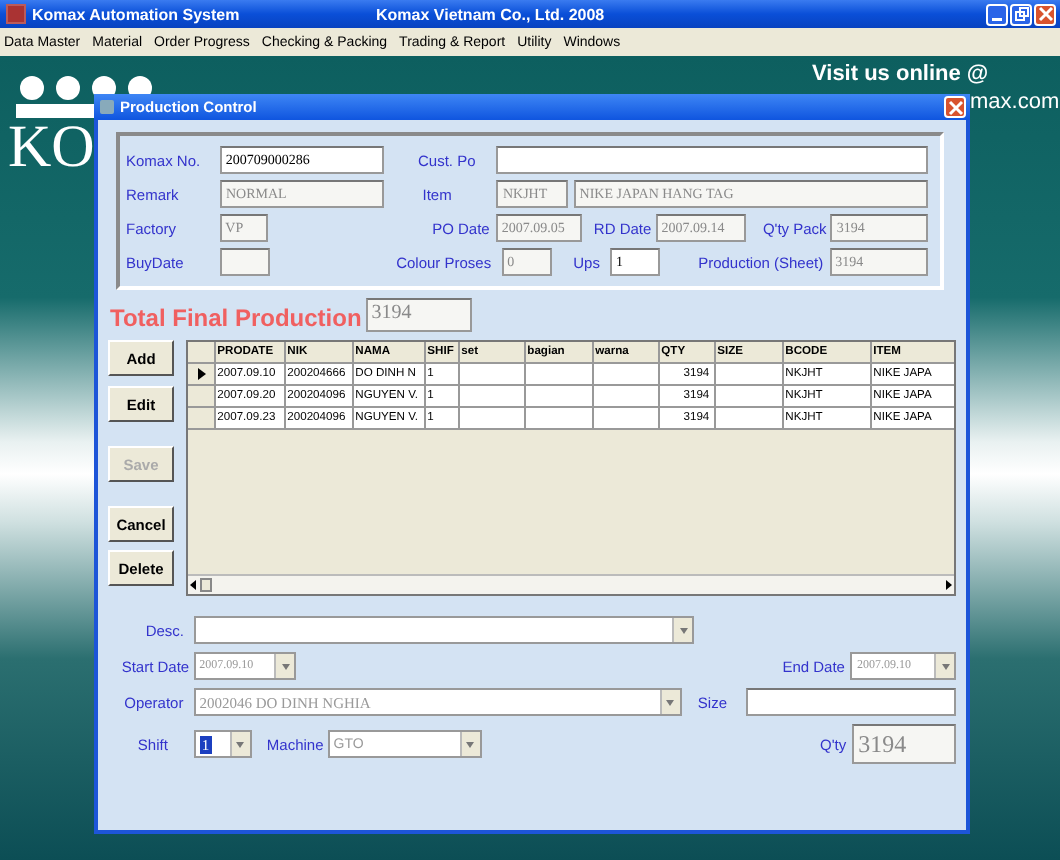  I want to click on restore-icon, so click(1021, 14).